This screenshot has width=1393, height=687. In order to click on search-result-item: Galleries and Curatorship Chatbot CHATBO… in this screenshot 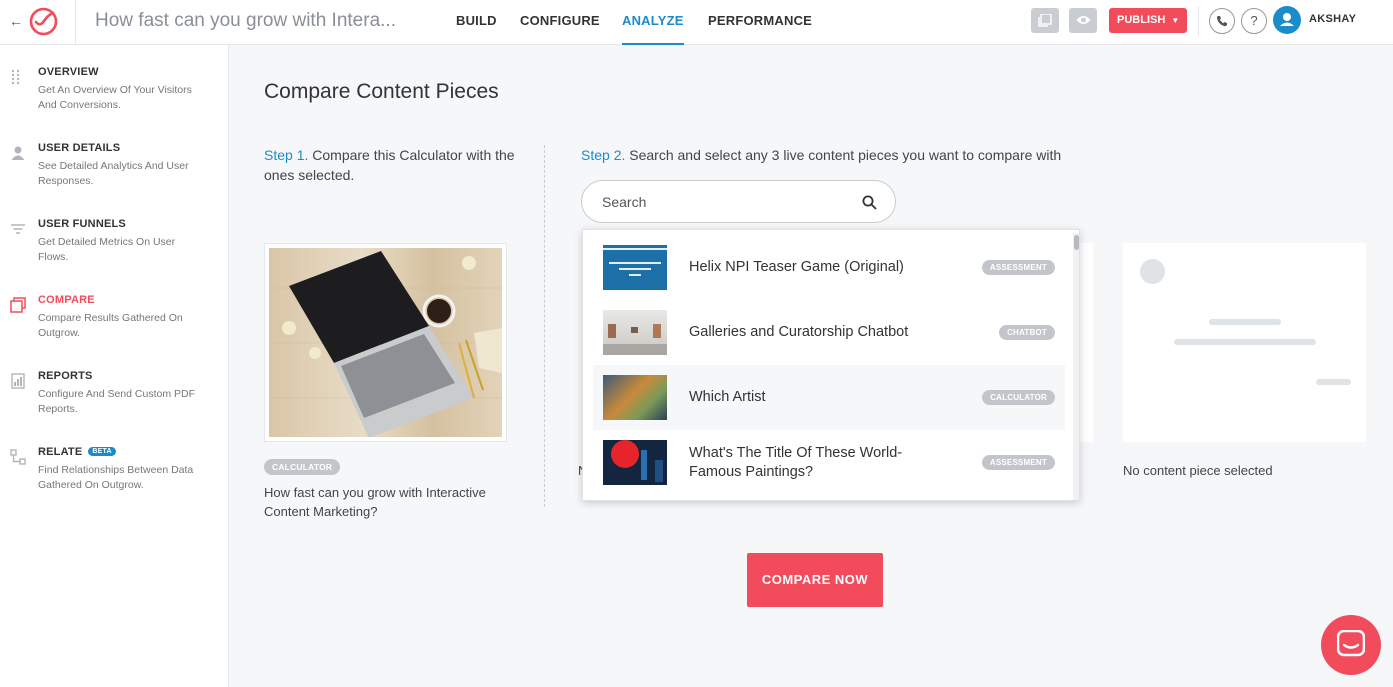, I will do `click(829, 332)`.